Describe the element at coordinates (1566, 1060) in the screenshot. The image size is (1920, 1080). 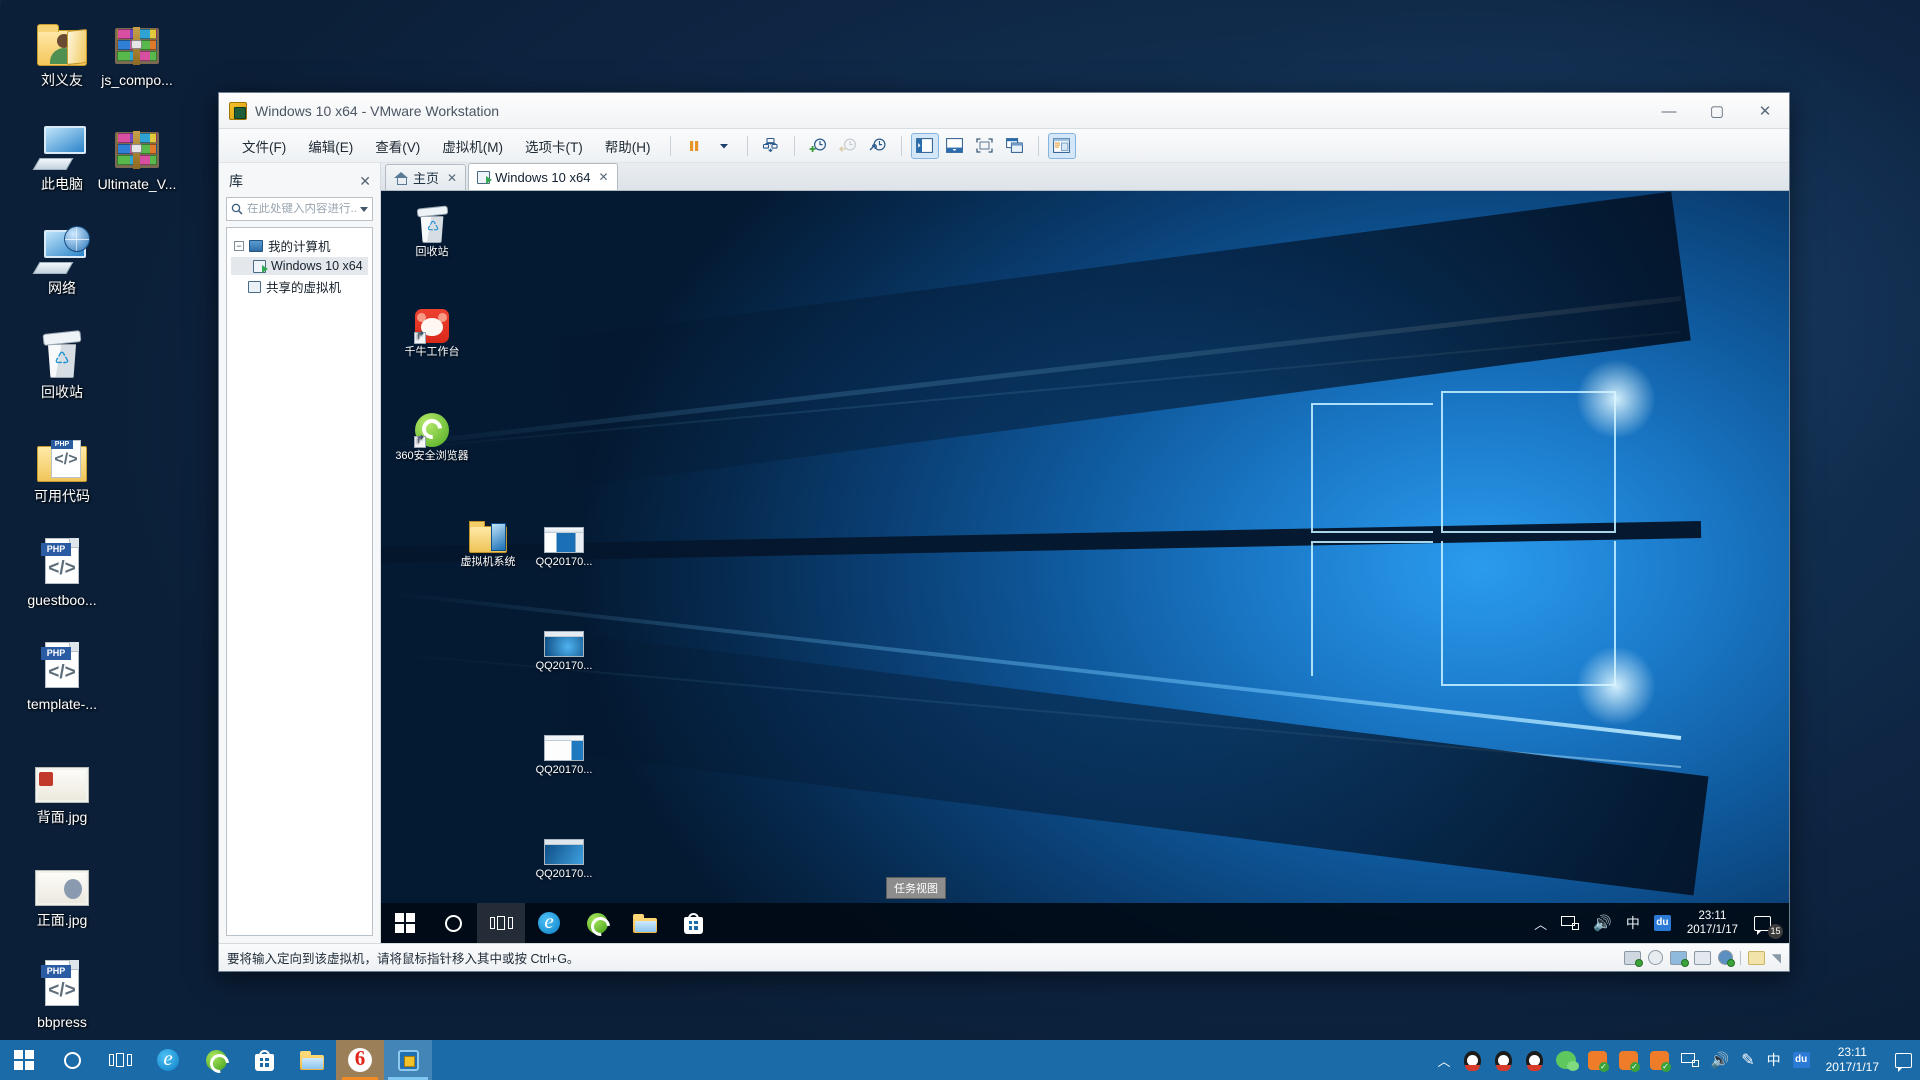
I see `wechat-icon` at that location.